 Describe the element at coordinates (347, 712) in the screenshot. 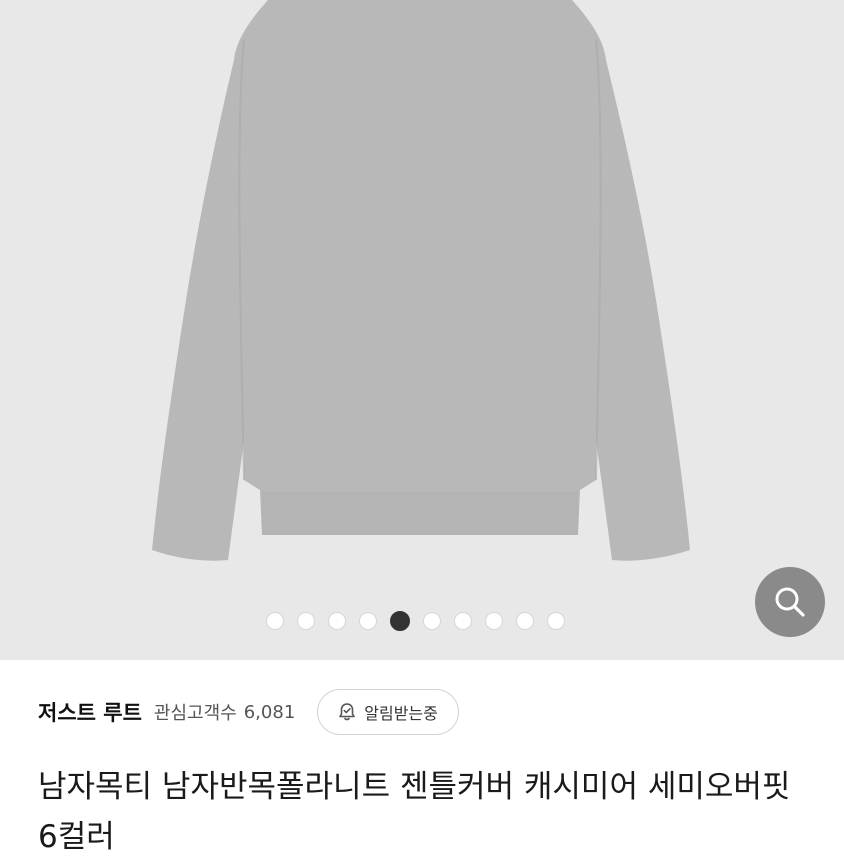

I see `bell-check-icon` at that location.